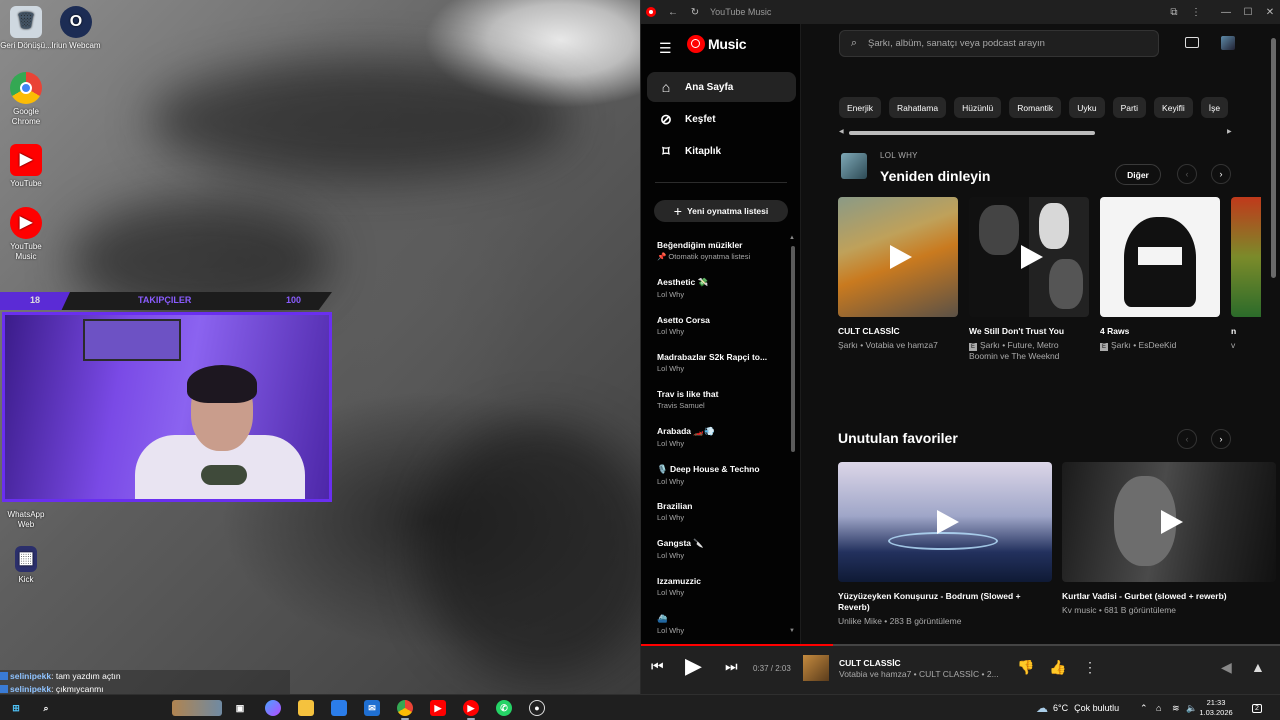 Image resolution: width=1280 pixels, height=720 pixels. I want to click on tray-chevron-icon: ⌃, so click(1144, 707).